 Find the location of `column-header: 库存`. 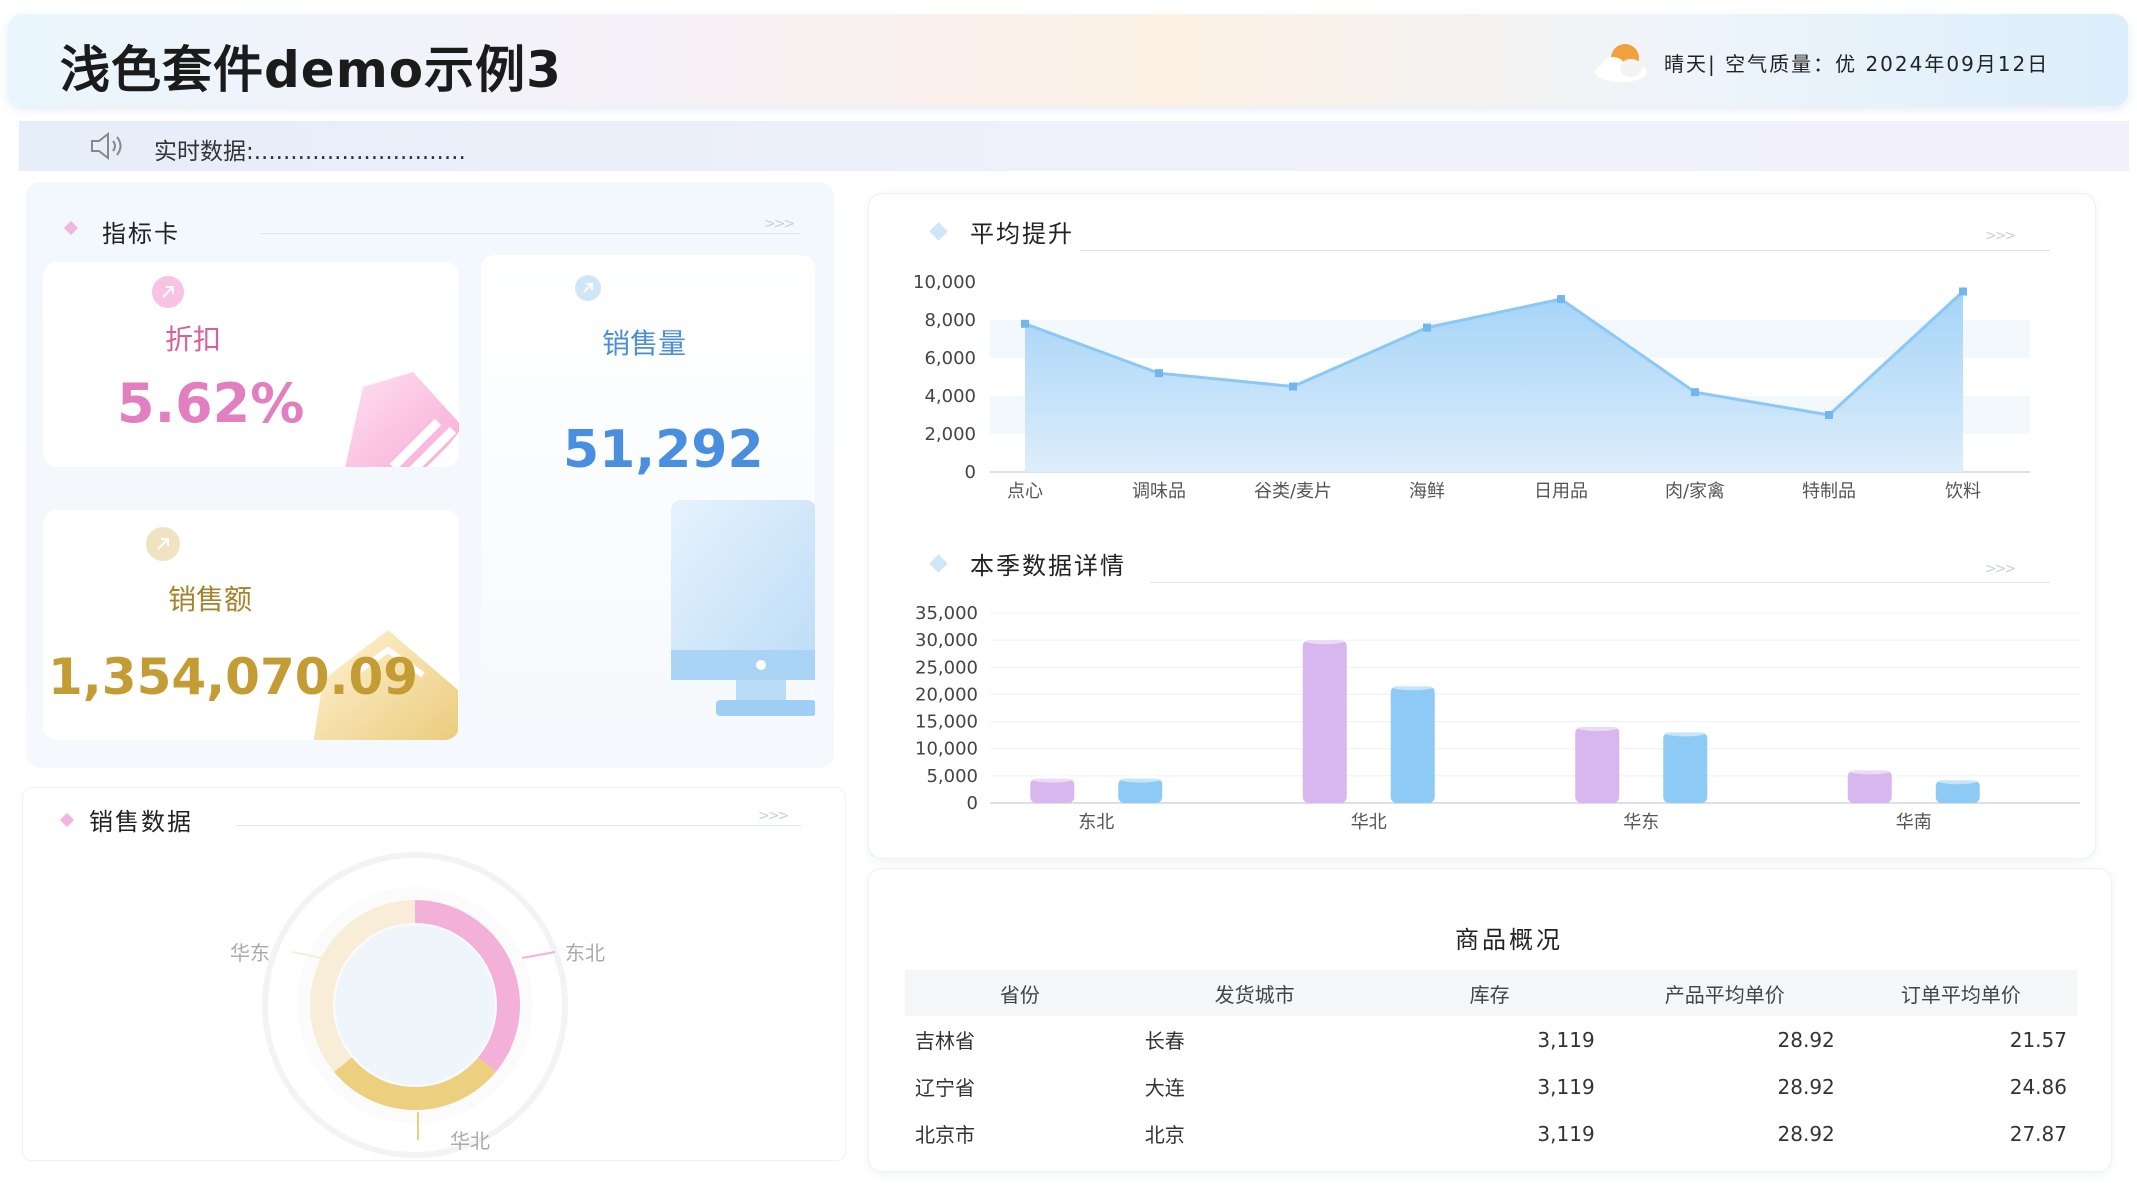

column-header: 库存 is located at coordinates (1489, 993).